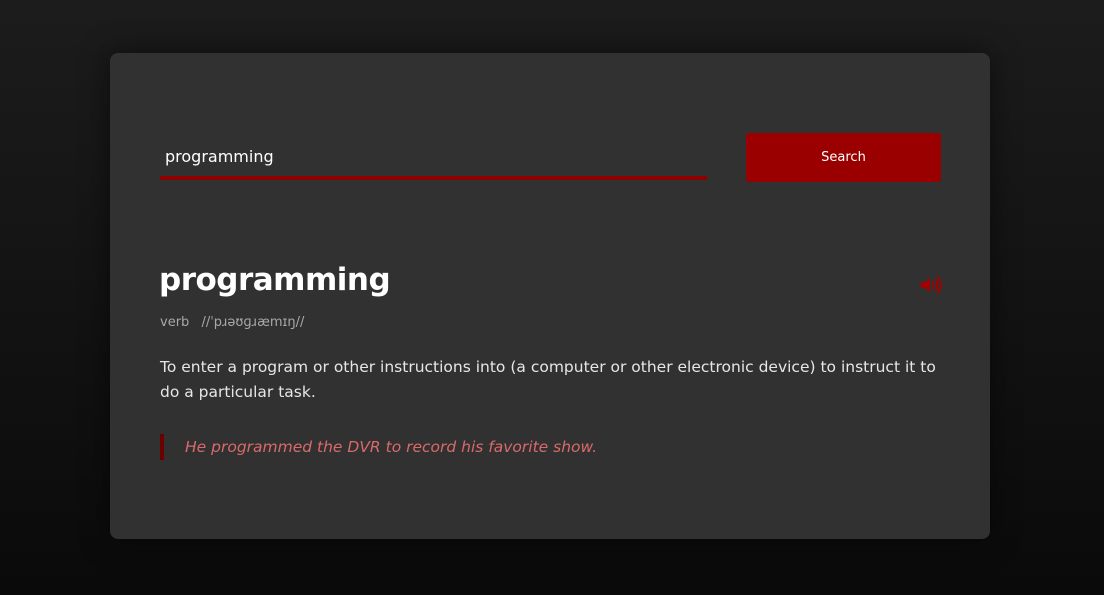 The image size is (1104, 595). Describe the element at coordinates (253, 322) in the screenshot. I see `phonetic: //ˈpɹəʊɡɹæmɪŋ//` at that location.